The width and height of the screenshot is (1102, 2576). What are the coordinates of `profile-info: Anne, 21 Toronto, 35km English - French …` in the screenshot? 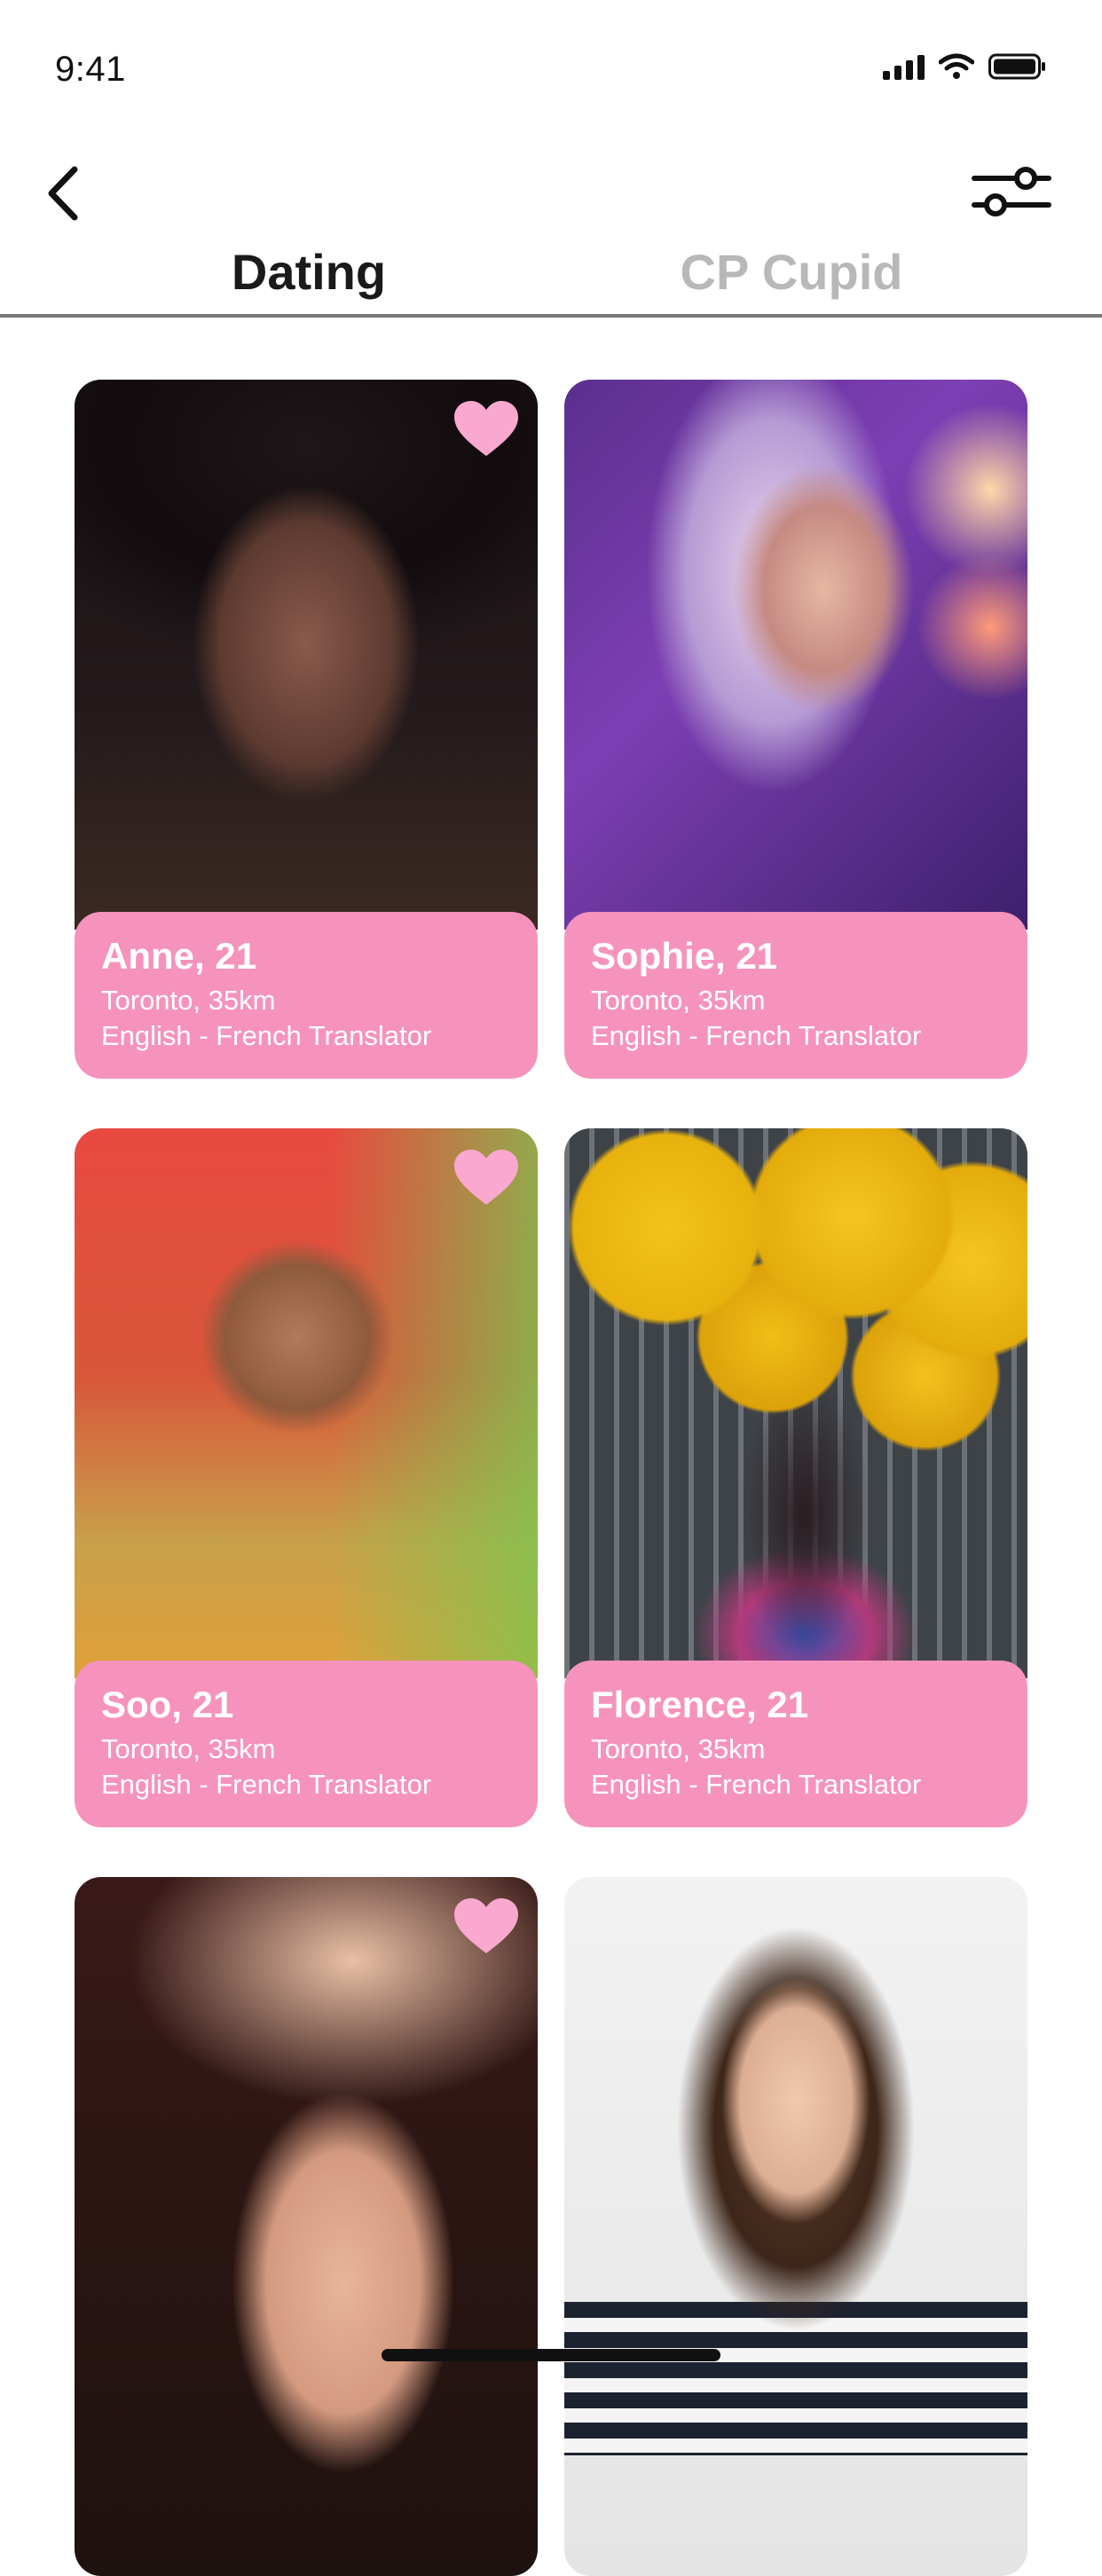 It's located at (307, 995).